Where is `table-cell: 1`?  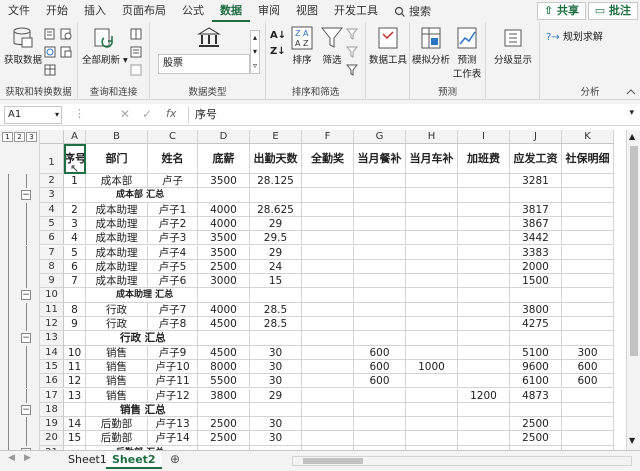 table-cell: 1 is located at coordinates (75, 181).